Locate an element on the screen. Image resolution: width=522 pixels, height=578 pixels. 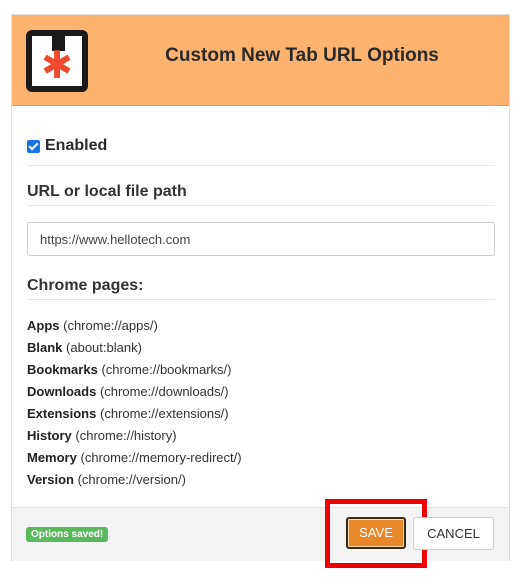
enabled-row: Enabled is located at coordinates (67, 146).